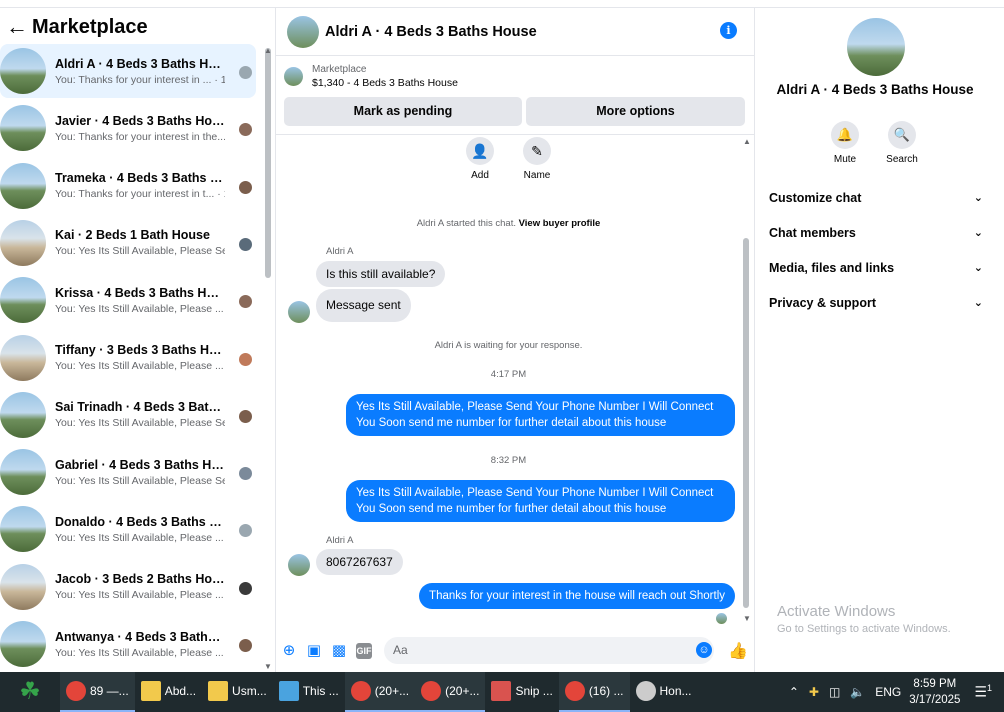 The image size is (1004, 712). What do you see at coordinates (983, 692) in the screenshot?
I see `notification-icon: ☰1` at bounding box center [983, 692].